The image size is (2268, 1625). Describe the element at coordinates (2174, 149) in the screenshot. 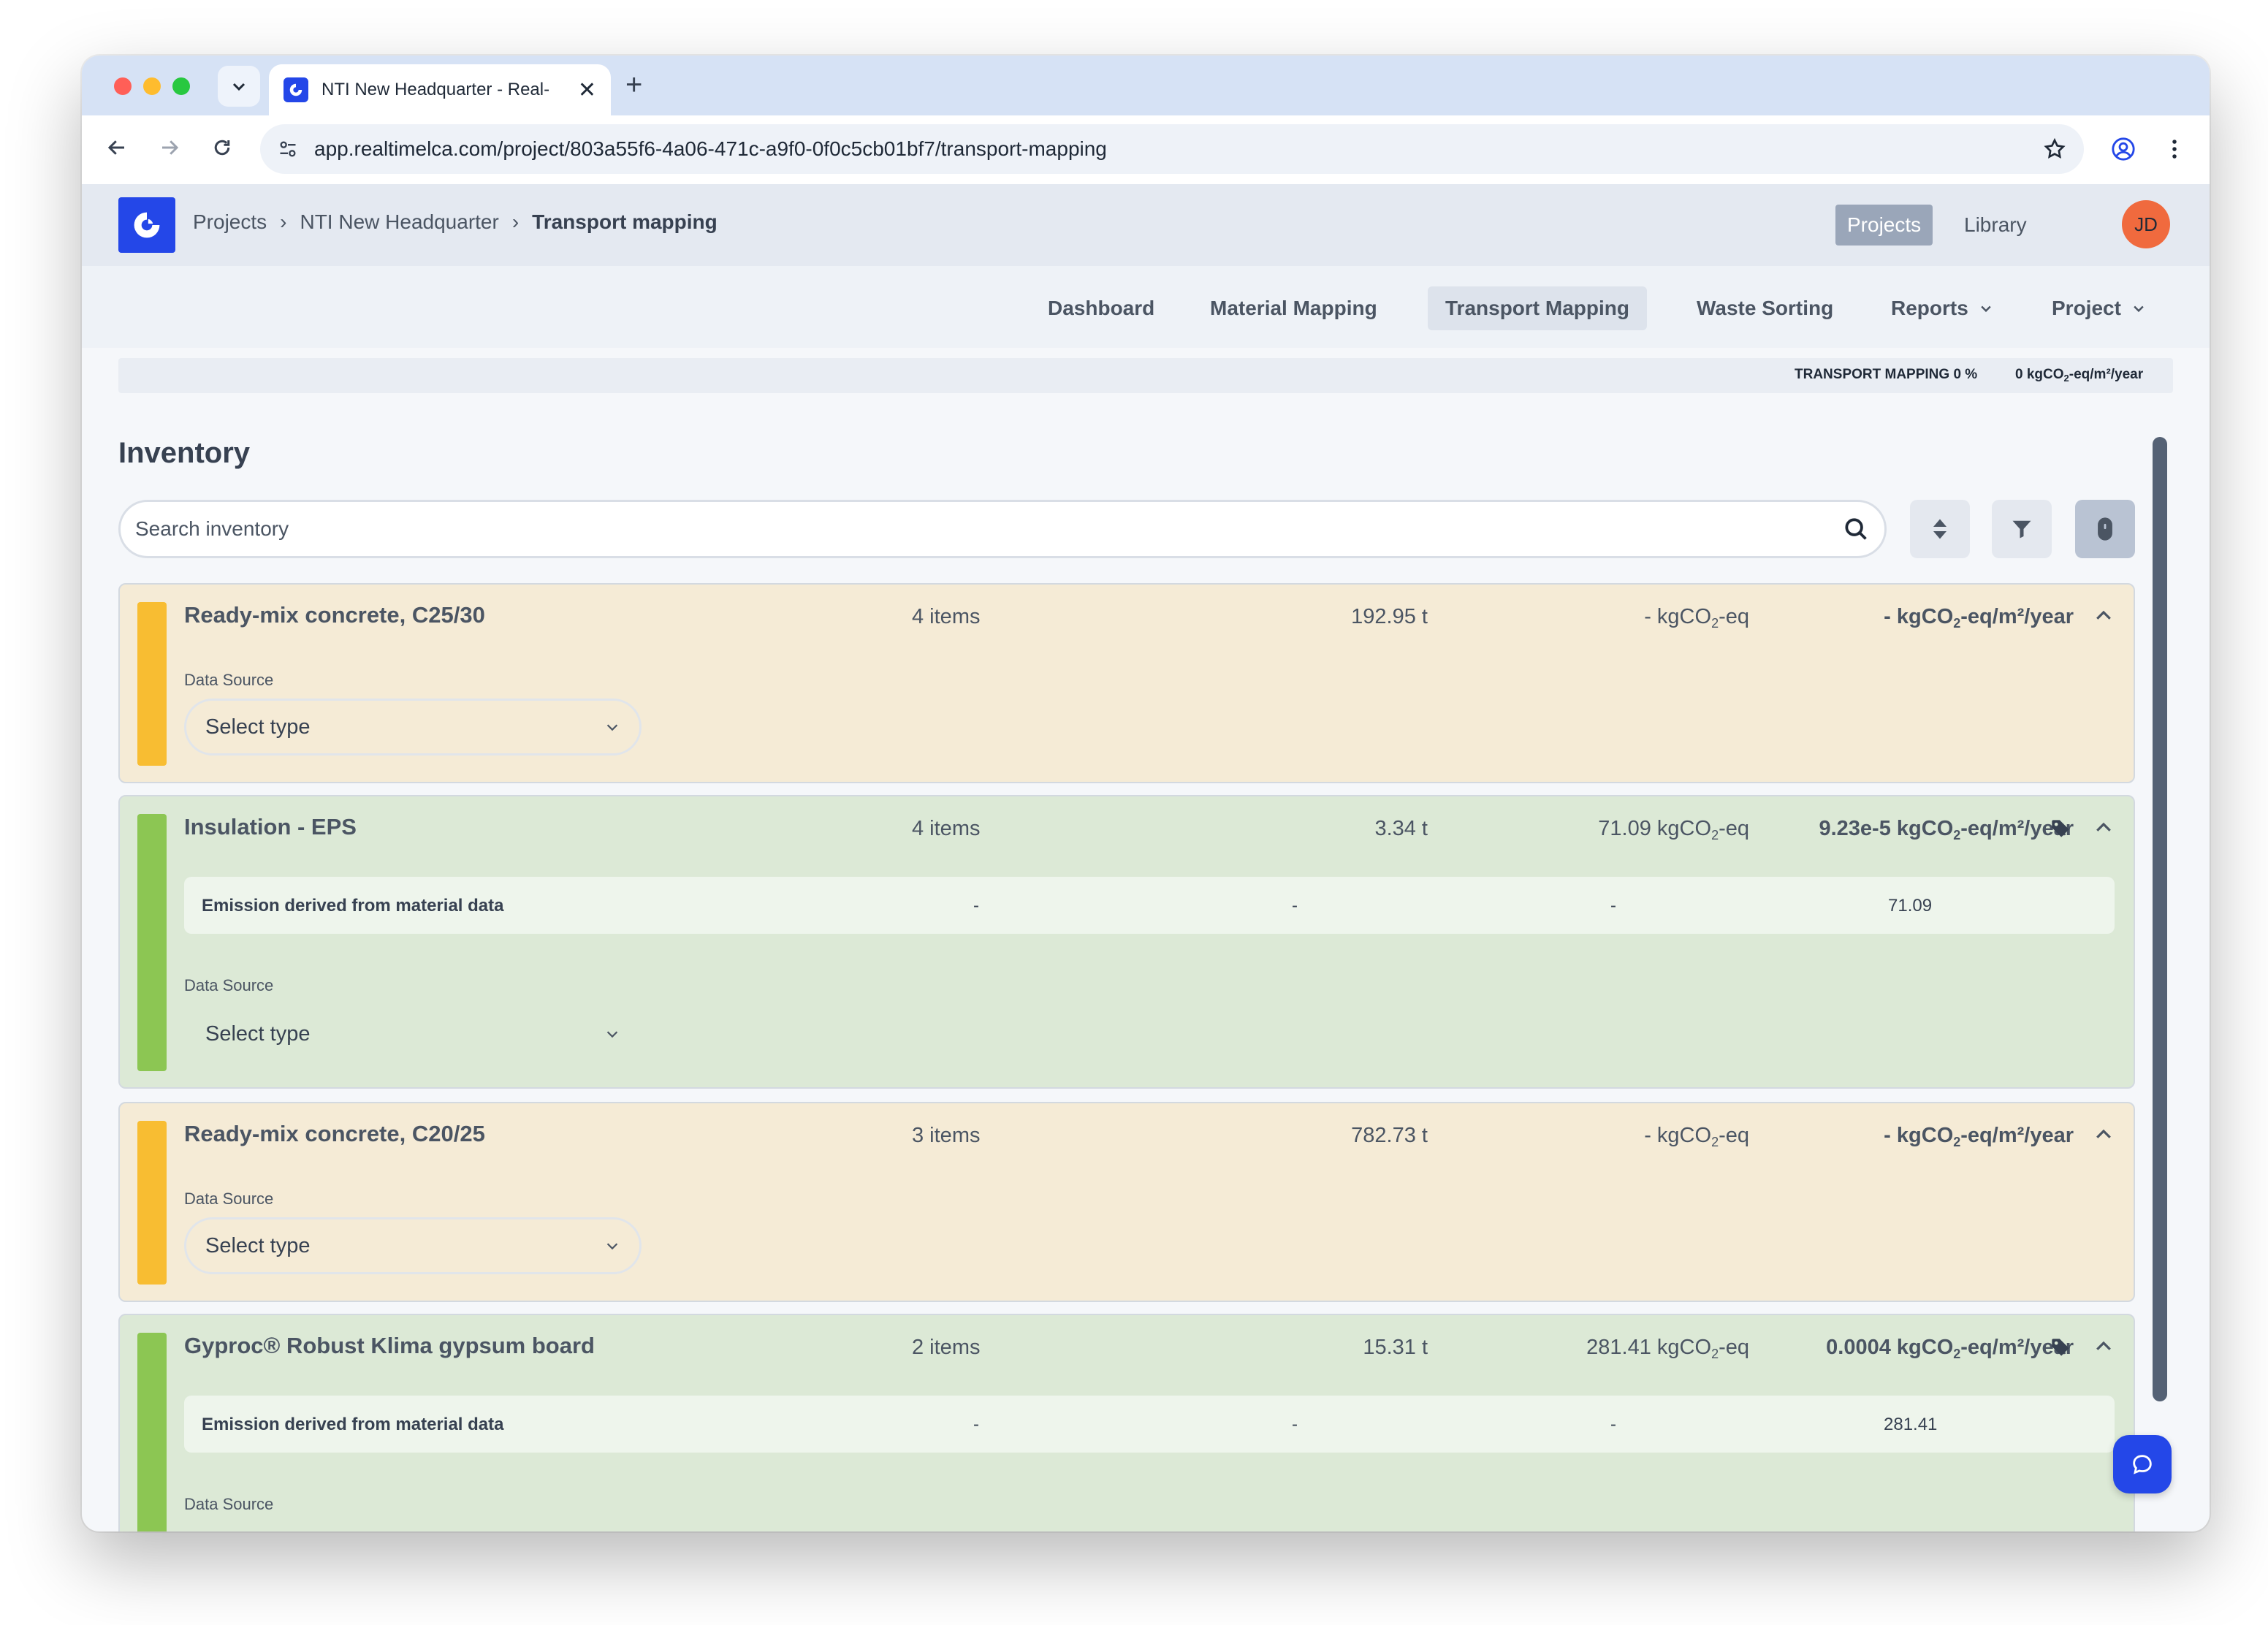

I see `more-menu-icon` at that location.